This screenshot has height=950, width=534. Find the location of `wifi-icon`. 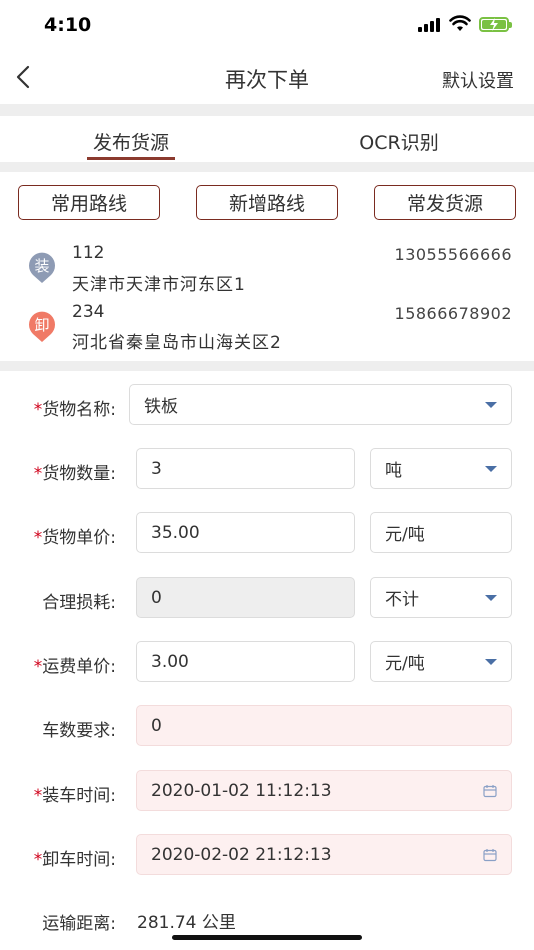

wifi-icon is located at coordinates (460, 23).